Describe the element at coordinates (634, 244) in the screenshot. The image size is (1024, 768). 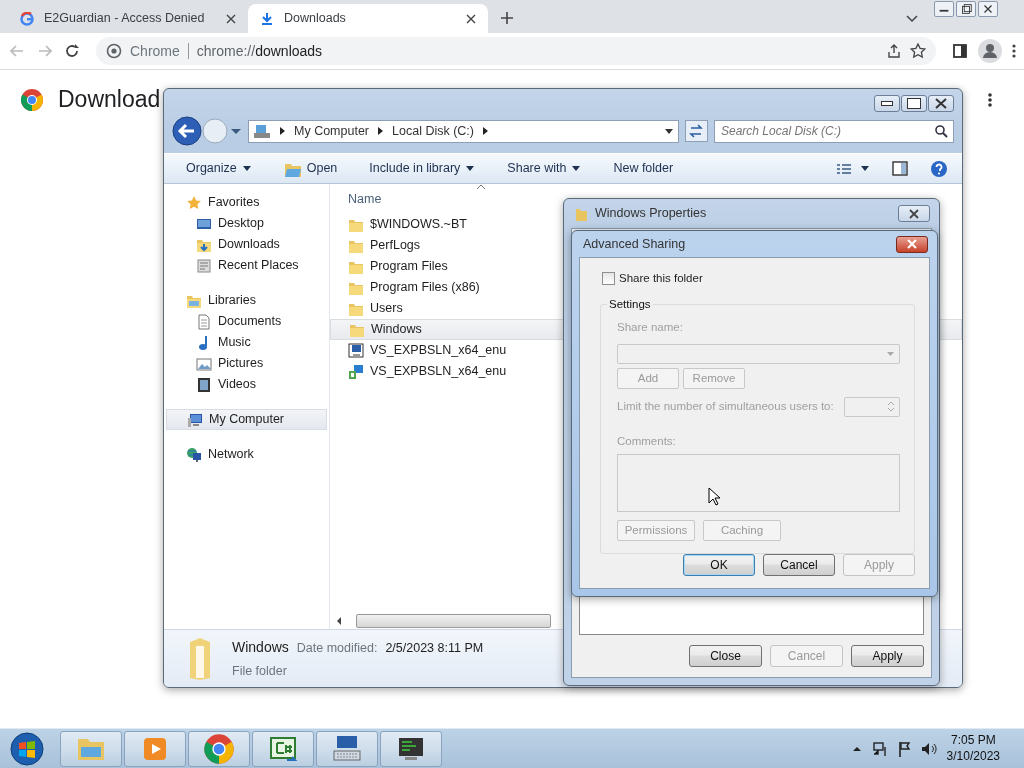
I see `dialog-title: Advanced Sharing` at that location.